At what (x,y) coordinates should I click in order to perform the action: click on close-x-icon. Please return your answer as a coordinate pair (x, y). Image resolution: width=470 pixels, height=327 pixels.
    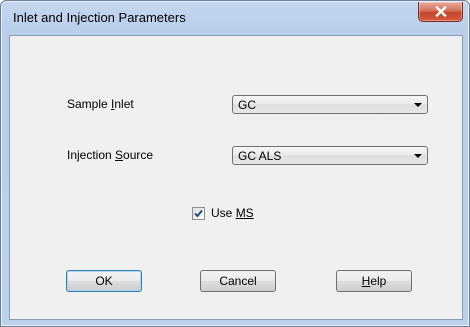
    Looking at the image, I should click on (440, 11).